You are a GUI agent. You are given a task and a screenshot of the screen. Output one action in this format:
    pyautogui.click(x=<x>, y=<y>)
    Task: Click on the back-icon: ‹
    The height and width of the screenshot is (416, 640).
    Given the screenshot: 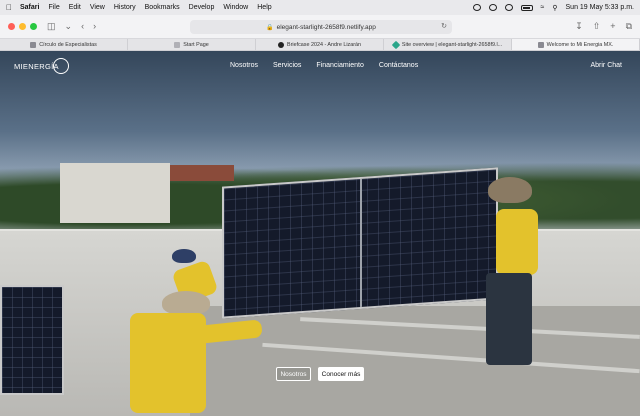 What is the action you would take?
    pyautogui.click(x=82, y=26)
    